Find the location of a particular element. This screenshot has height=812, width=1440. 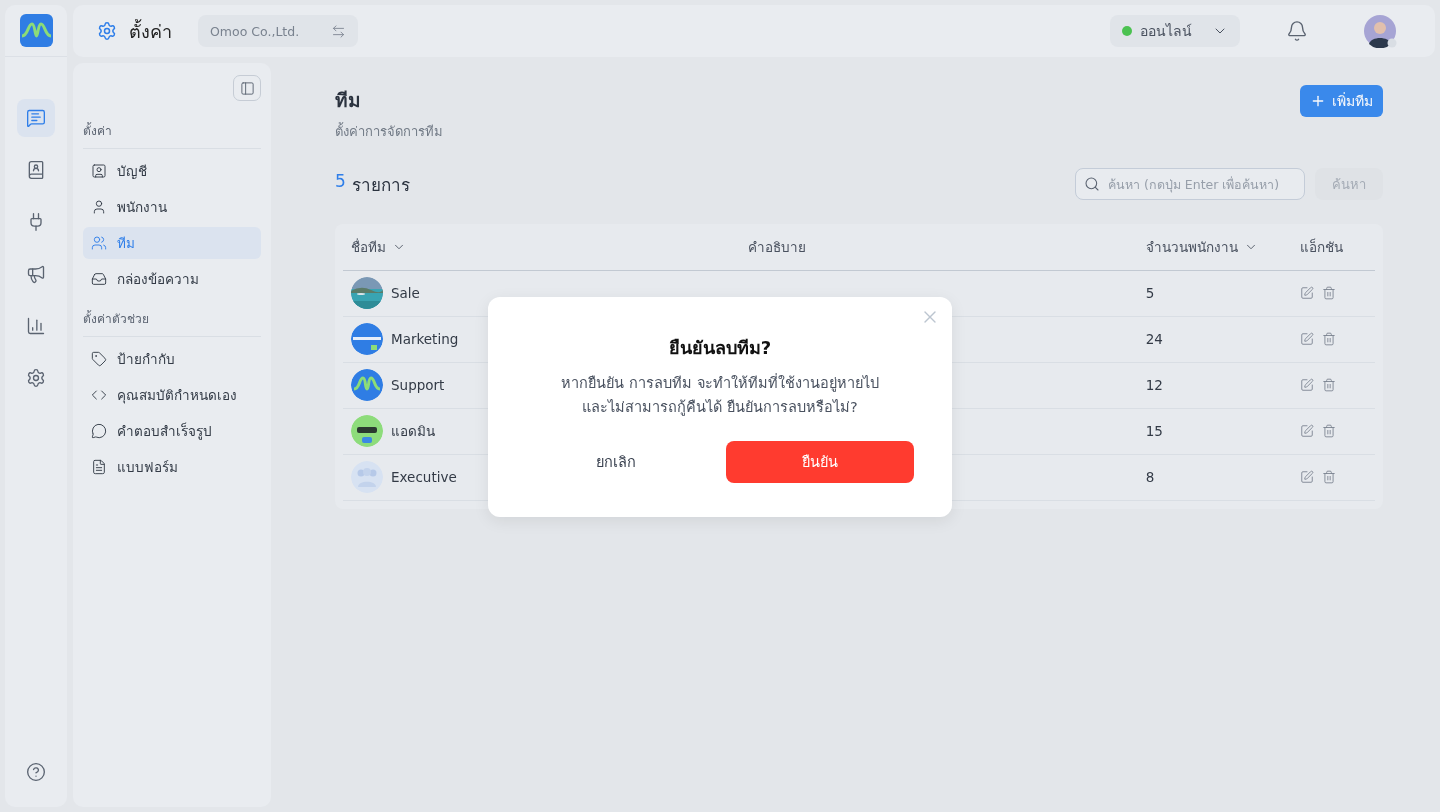

sidebar-item: พนักงาน is located at coordinates (172, 207).